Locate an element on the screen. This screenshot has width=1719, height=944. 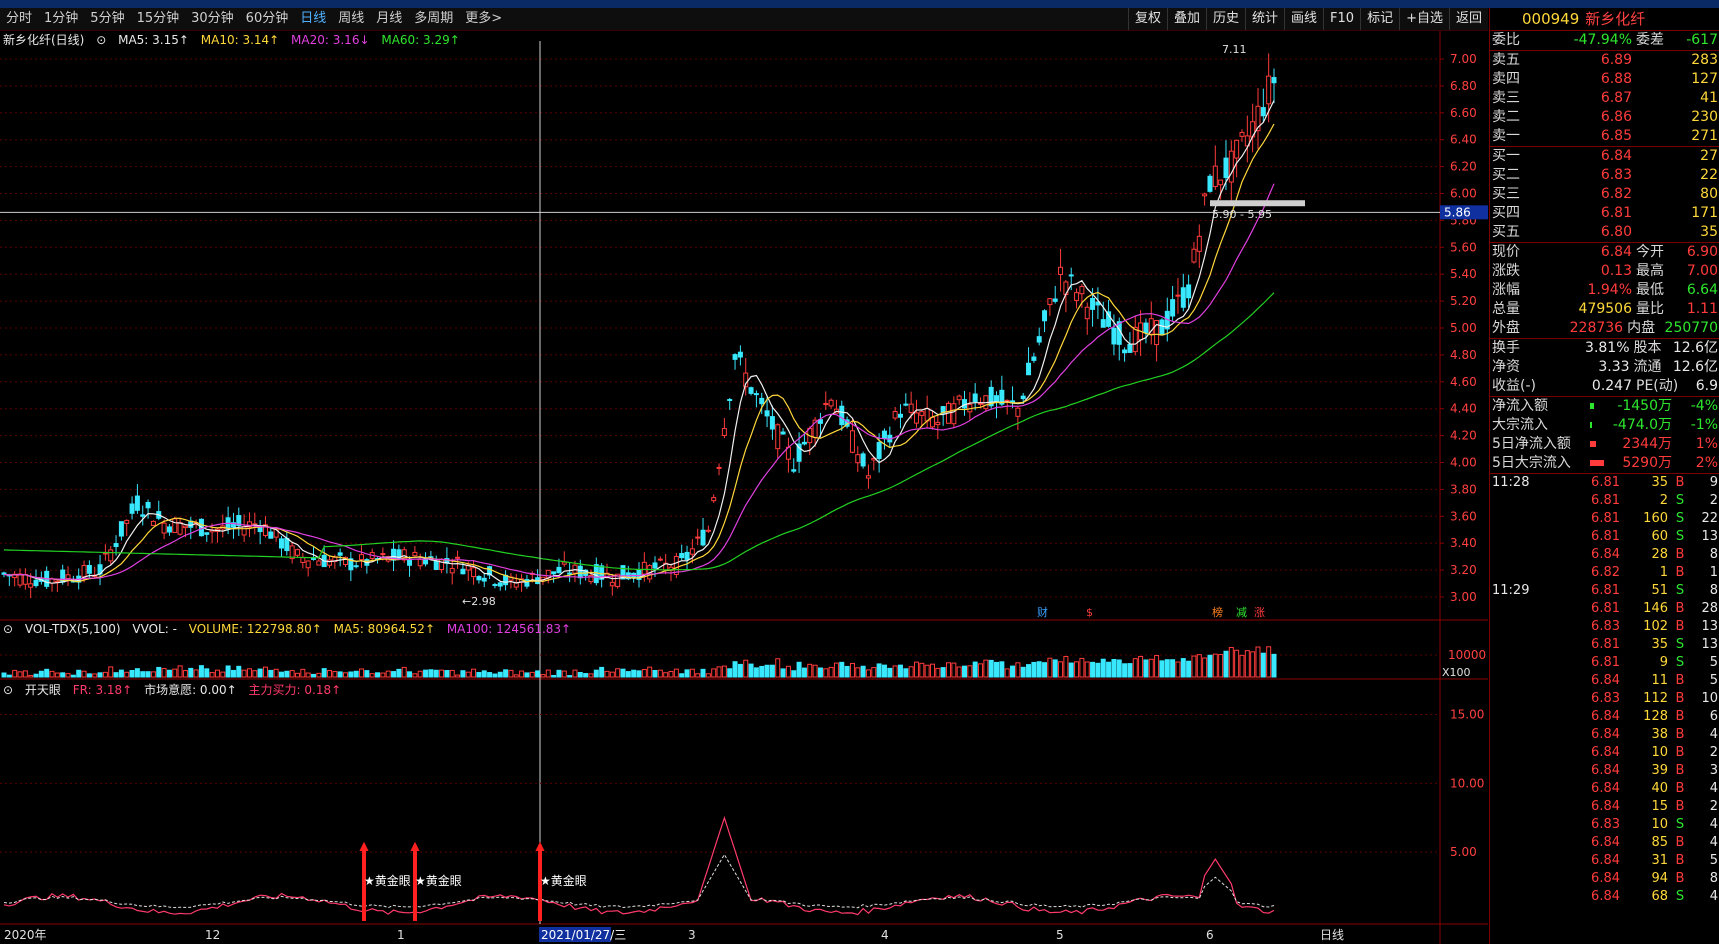
volume-unit-label: X100 is located at coordinates (1456, 672).